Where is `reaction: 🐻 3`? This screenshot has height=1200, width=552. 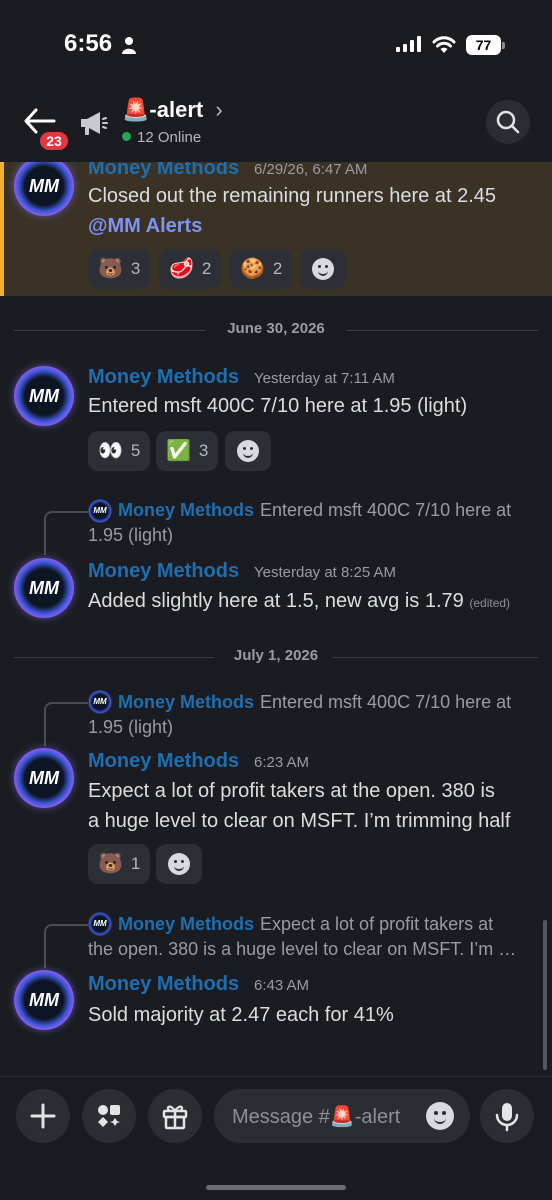
reaction: 🐻 3 is located at coordinates (119, 269).